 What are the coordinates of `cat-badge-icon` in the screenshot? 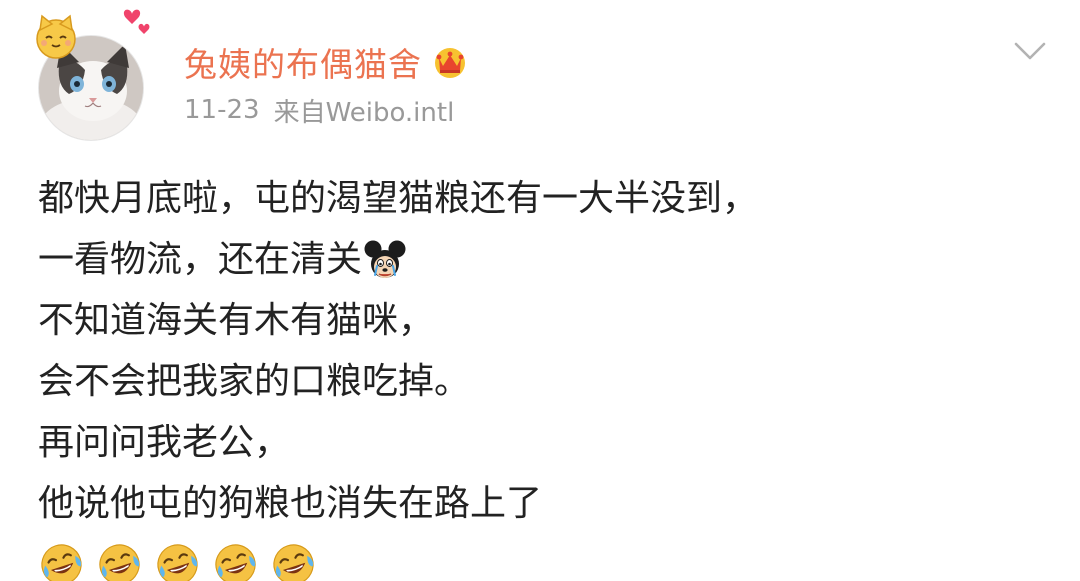 It's located at (56, 36).